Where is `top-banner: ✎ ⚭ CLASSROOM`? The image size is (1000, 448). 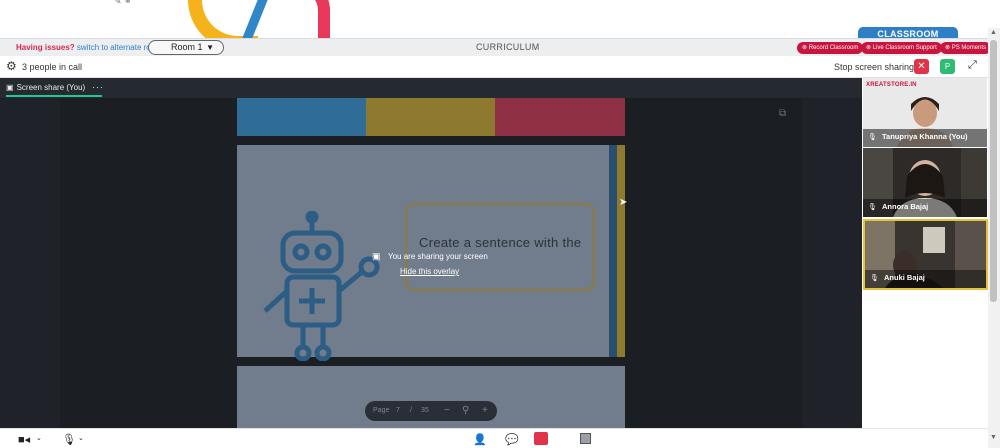 top-banner: ✎ ⚭ CLASSROOM is located at coordinates (494, 20).